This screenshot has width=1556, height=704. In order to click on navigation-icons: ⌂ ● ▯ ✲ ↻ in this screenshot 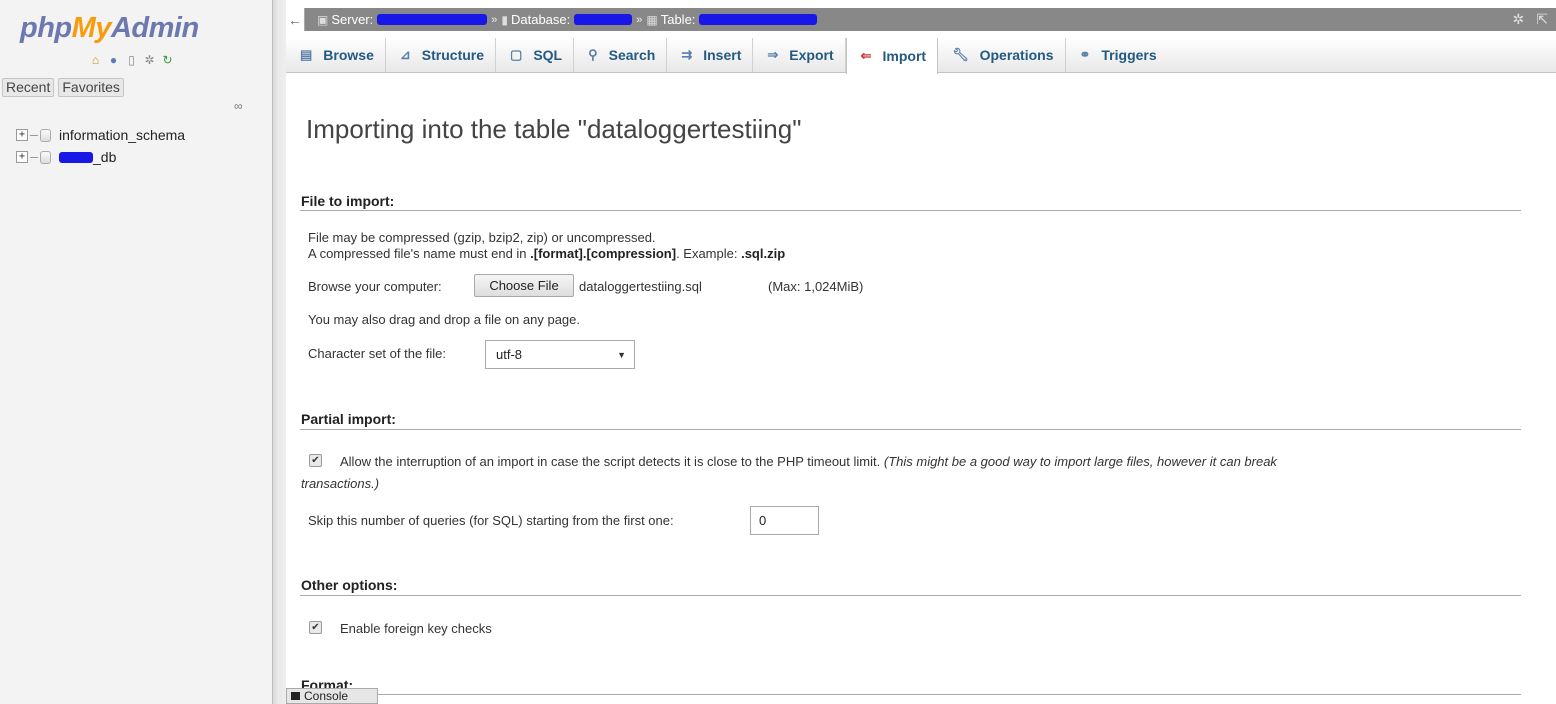, I will do `click(131, 59)`.